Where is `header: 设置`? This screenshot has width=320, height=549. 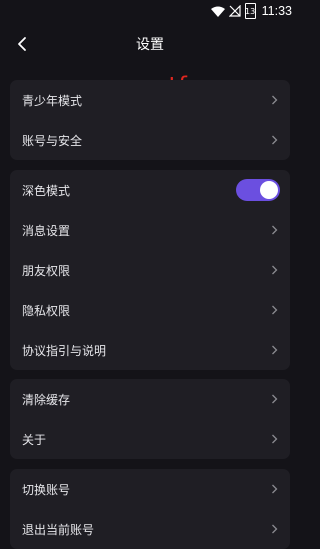
header: 设置 is located at coordinates (150, 44).